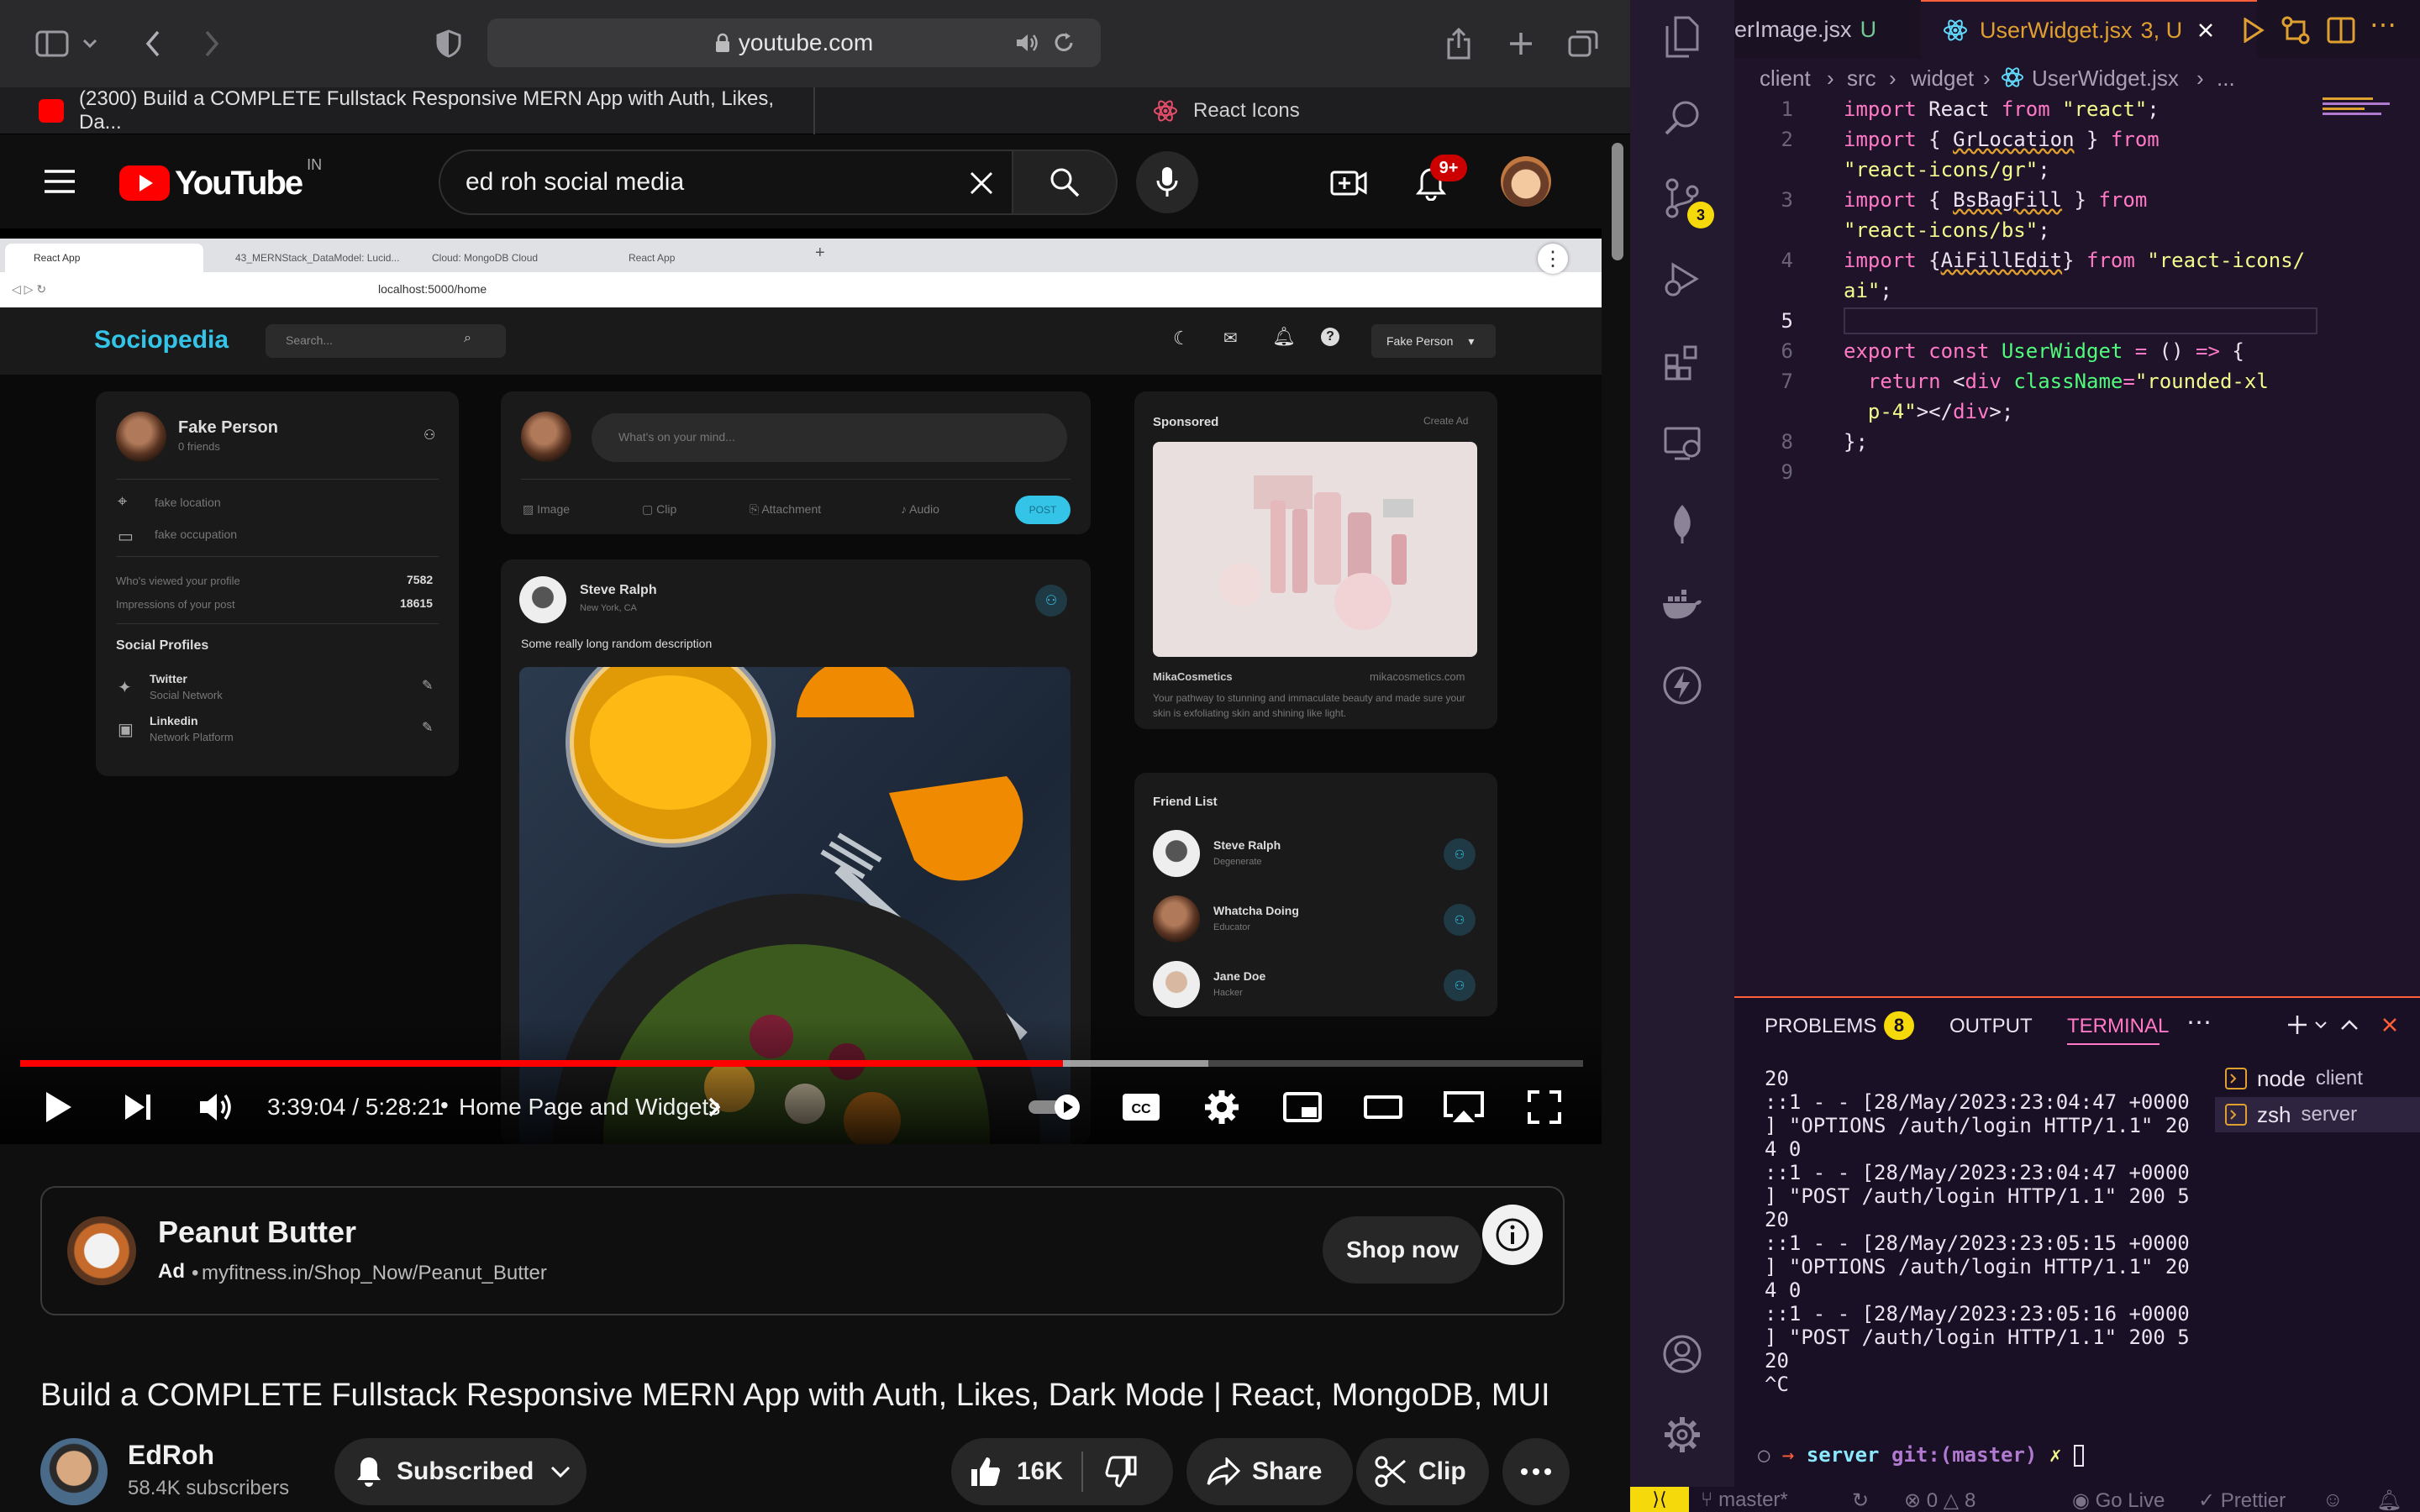  Describe the element at coordinates (1682, 524) in the screenshot. I see `mongodb-leaf-icon` at that location.